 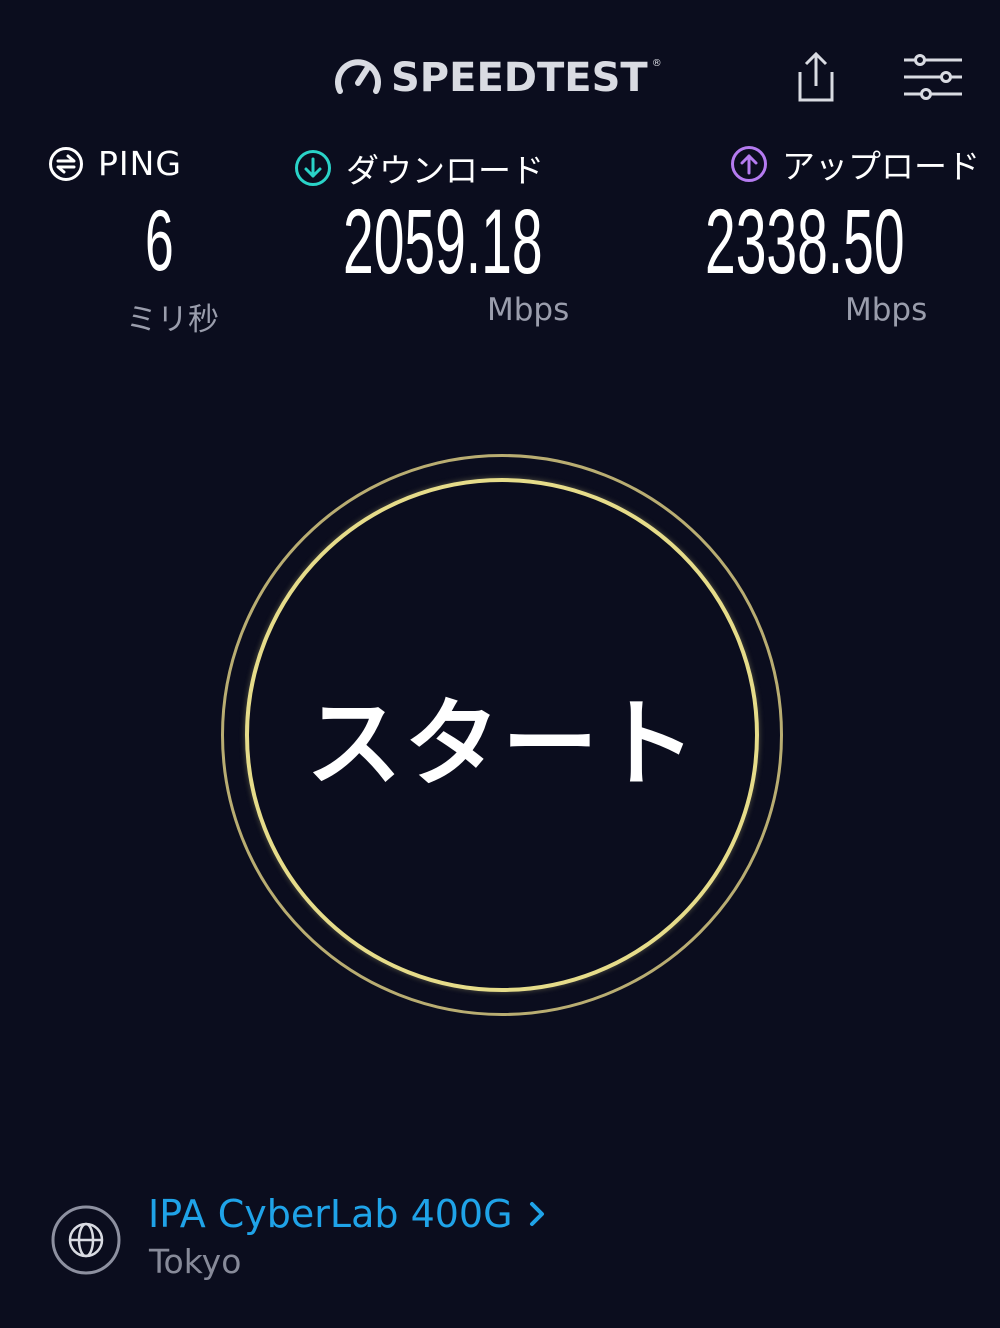 I want to click on download-unit: Mbps, so click(x=528, y=310).